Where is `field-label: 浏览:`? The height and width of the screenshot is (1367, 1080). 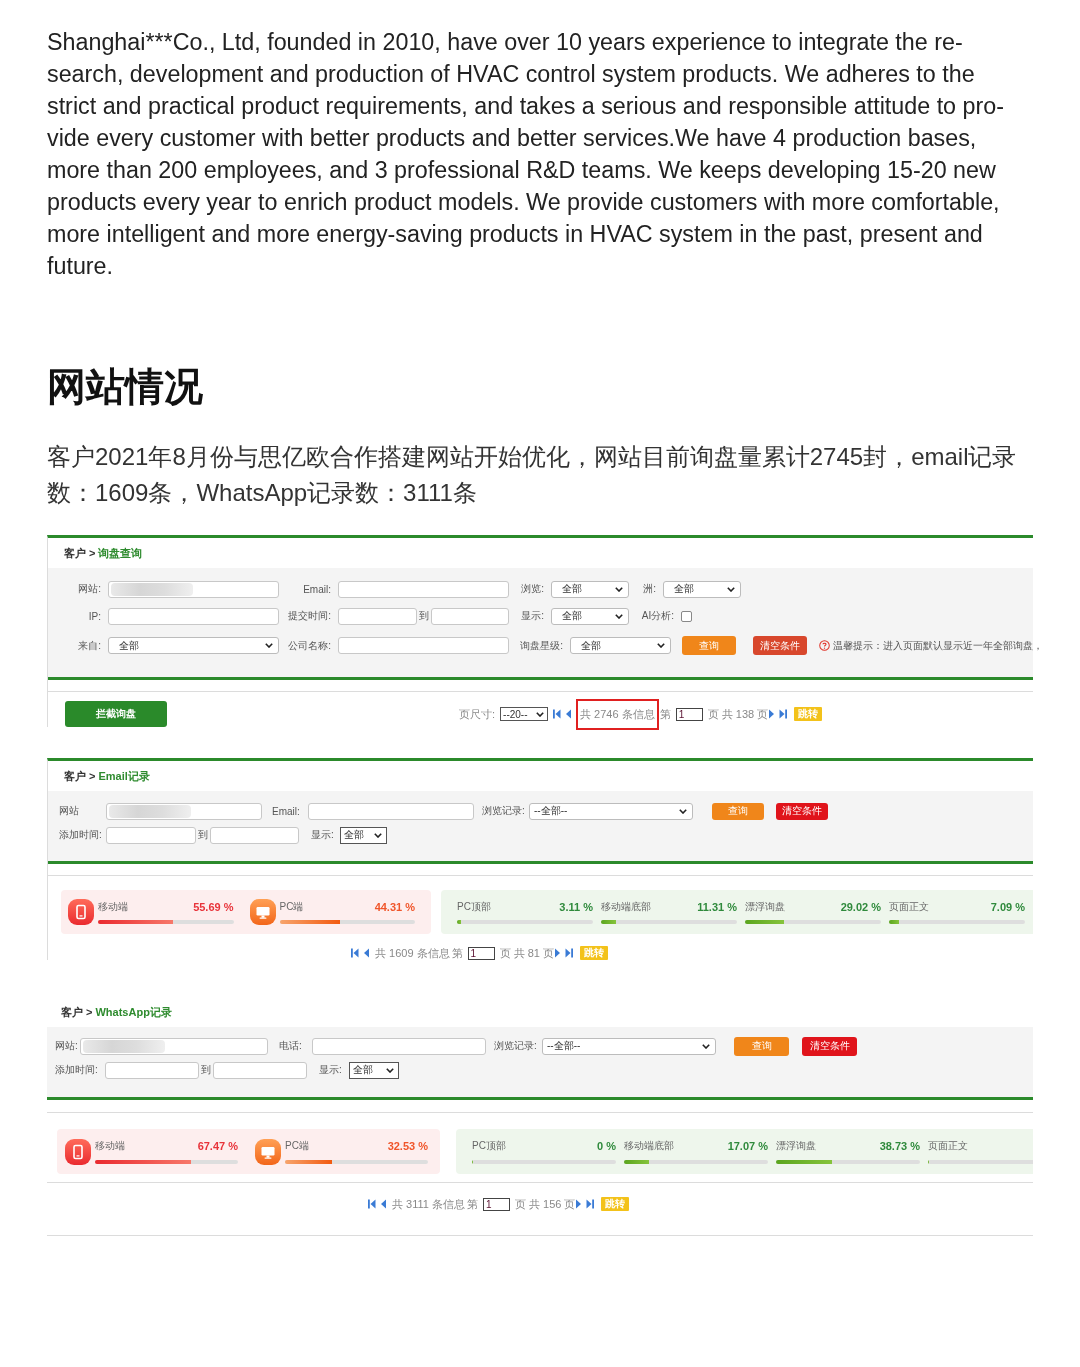
field-label: 浏览: is located at coordinates (532, 589).